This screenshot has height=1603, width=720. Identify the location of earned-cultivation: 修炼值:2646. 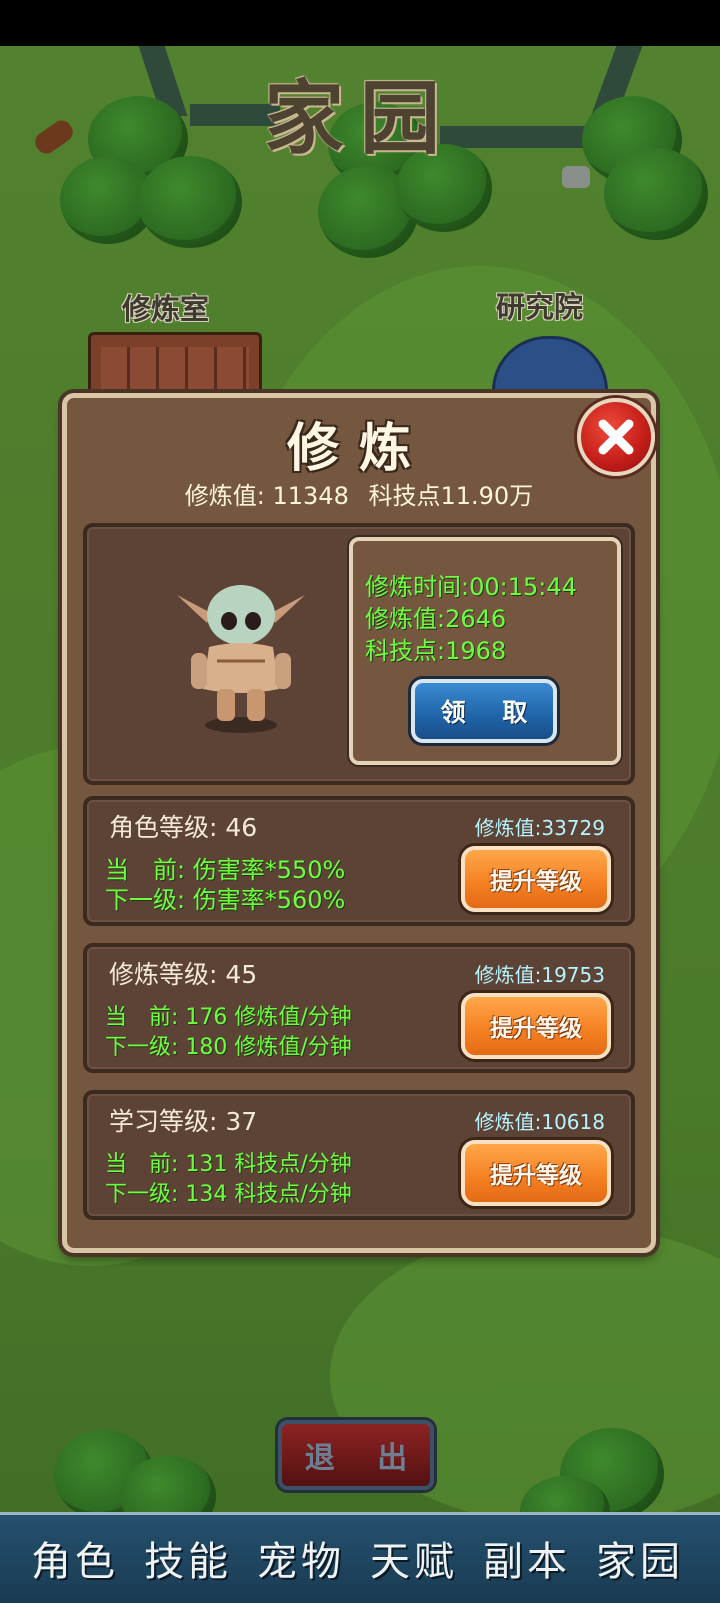
(436, 619).